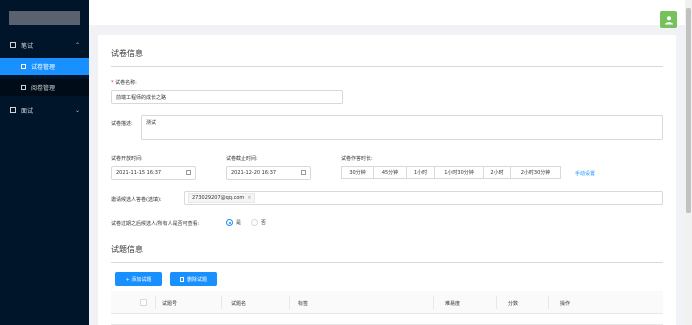 Image resolution: width=692 pixels, height=325 pixels. I want to click on column-header-actions: 操作, so click(565, 304).